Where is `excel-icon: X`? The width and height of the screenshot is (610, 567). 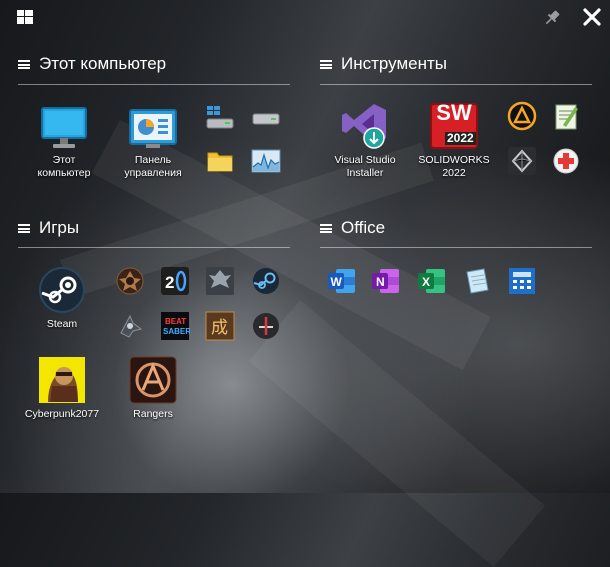 excel-icon: X is located at coordinates (432, 281).